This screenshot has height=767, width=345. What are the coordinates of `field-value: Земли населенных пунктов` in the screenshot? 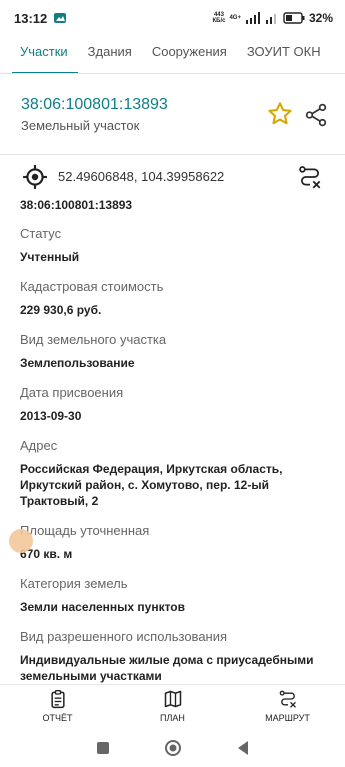 It's located at (103, 607).